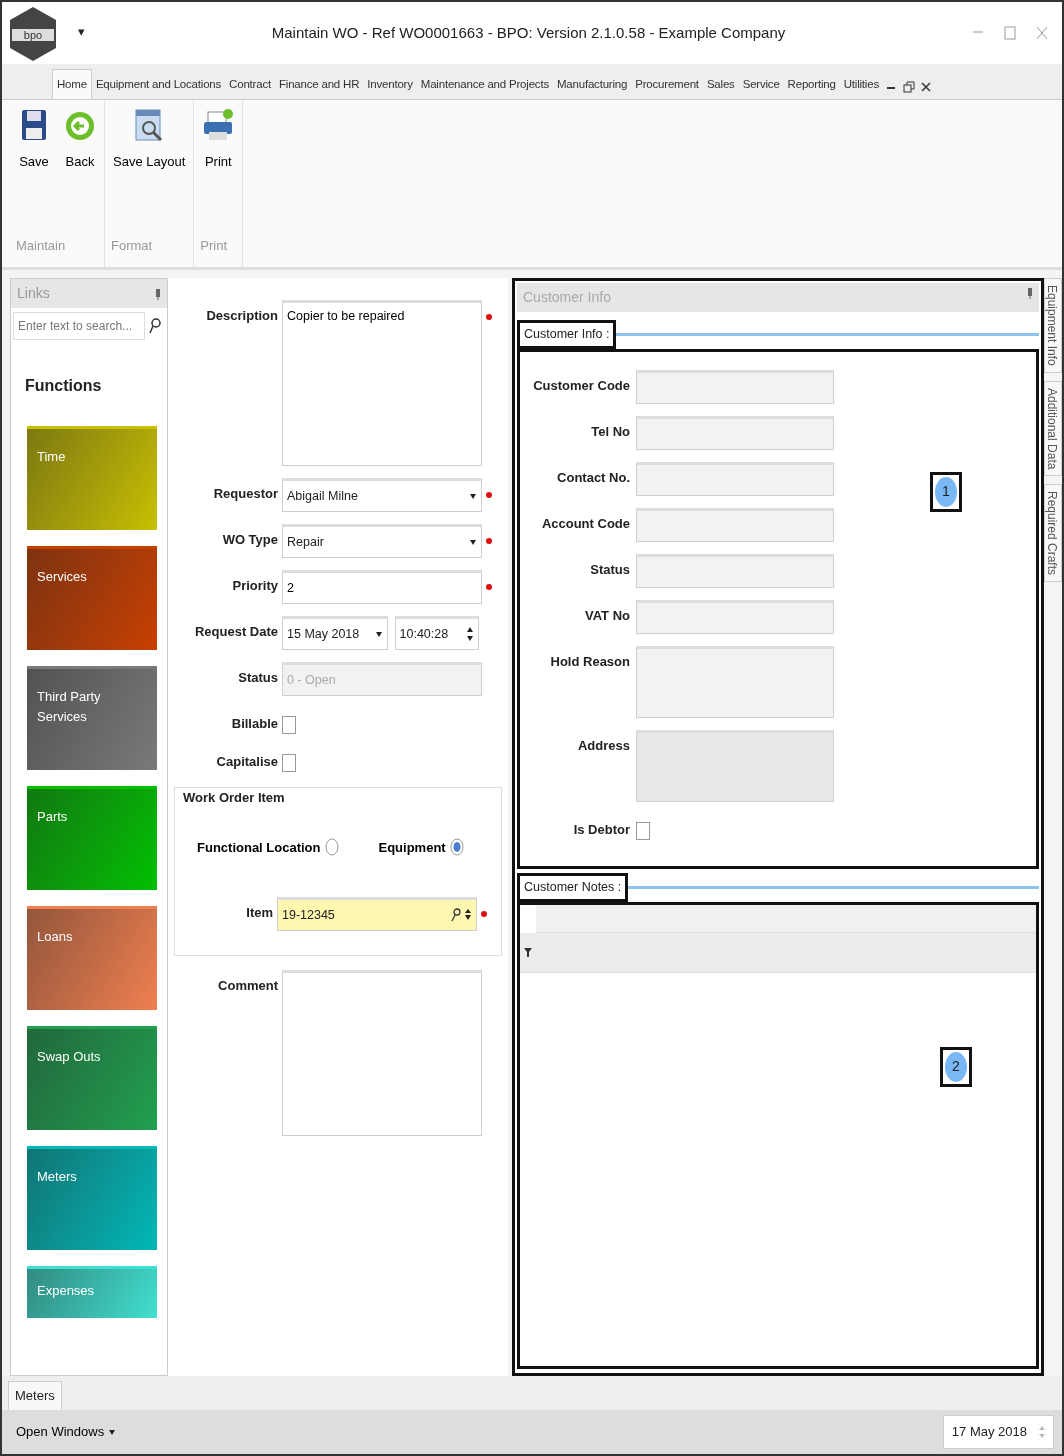 The image size is (1064, 1456). I want to click on text-field: 2, so click(382, 587).